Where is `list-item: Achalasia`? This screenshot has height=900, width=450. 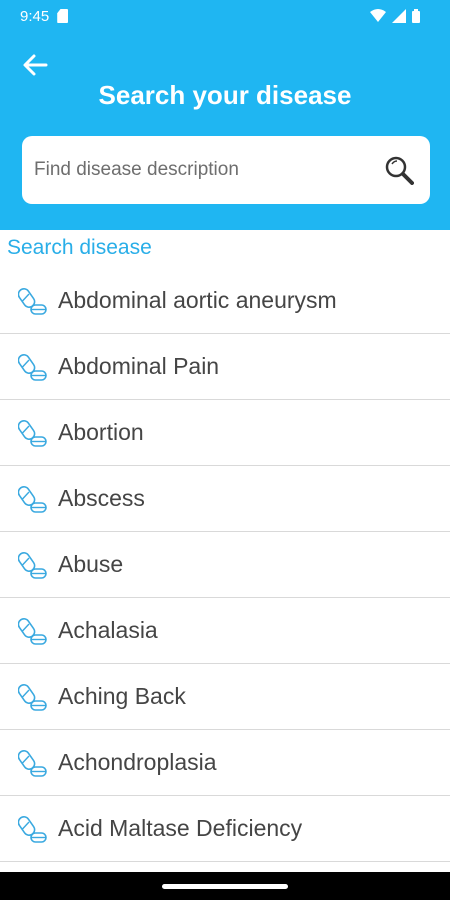
list-item: Achalasia is located at coordinates (225, 631).